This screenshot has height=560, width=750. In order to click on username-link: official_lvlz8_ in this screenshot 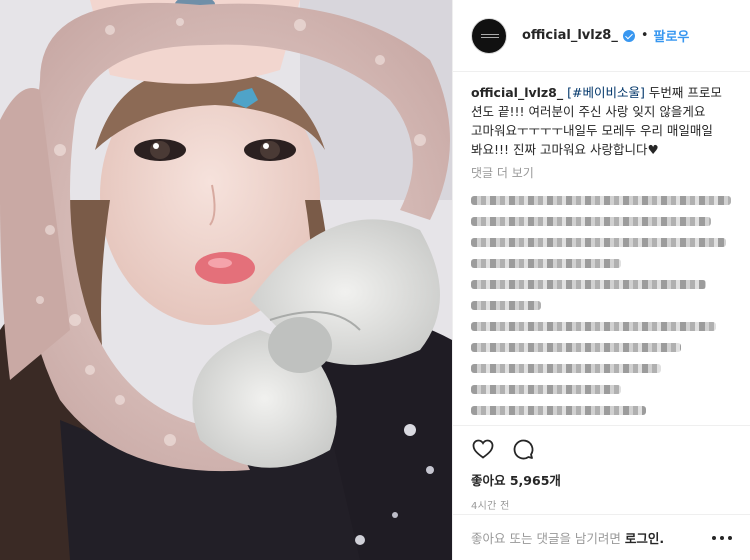, I will do `click(570, 35)`.